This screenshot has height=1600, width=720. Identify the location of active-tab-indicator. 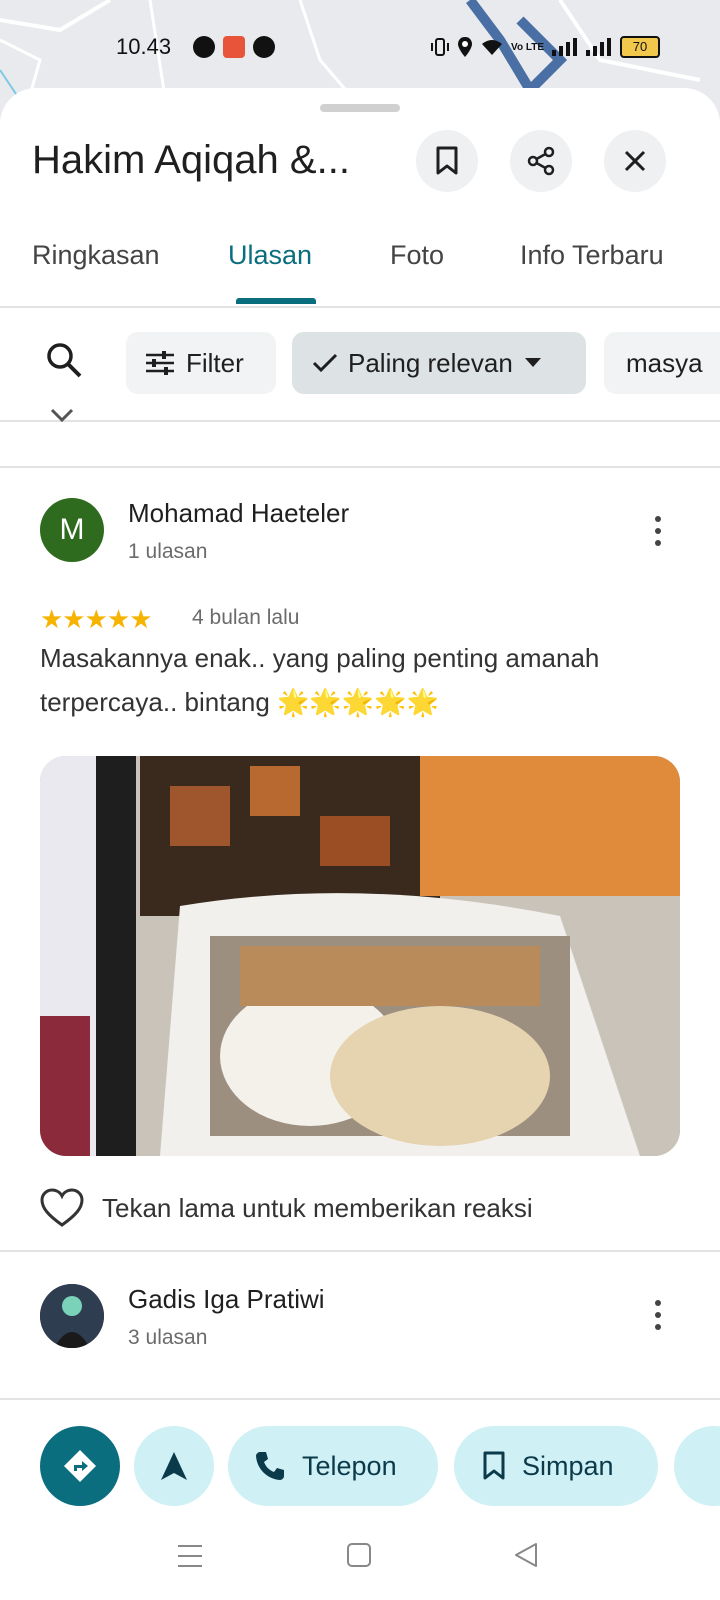
(276, 301).